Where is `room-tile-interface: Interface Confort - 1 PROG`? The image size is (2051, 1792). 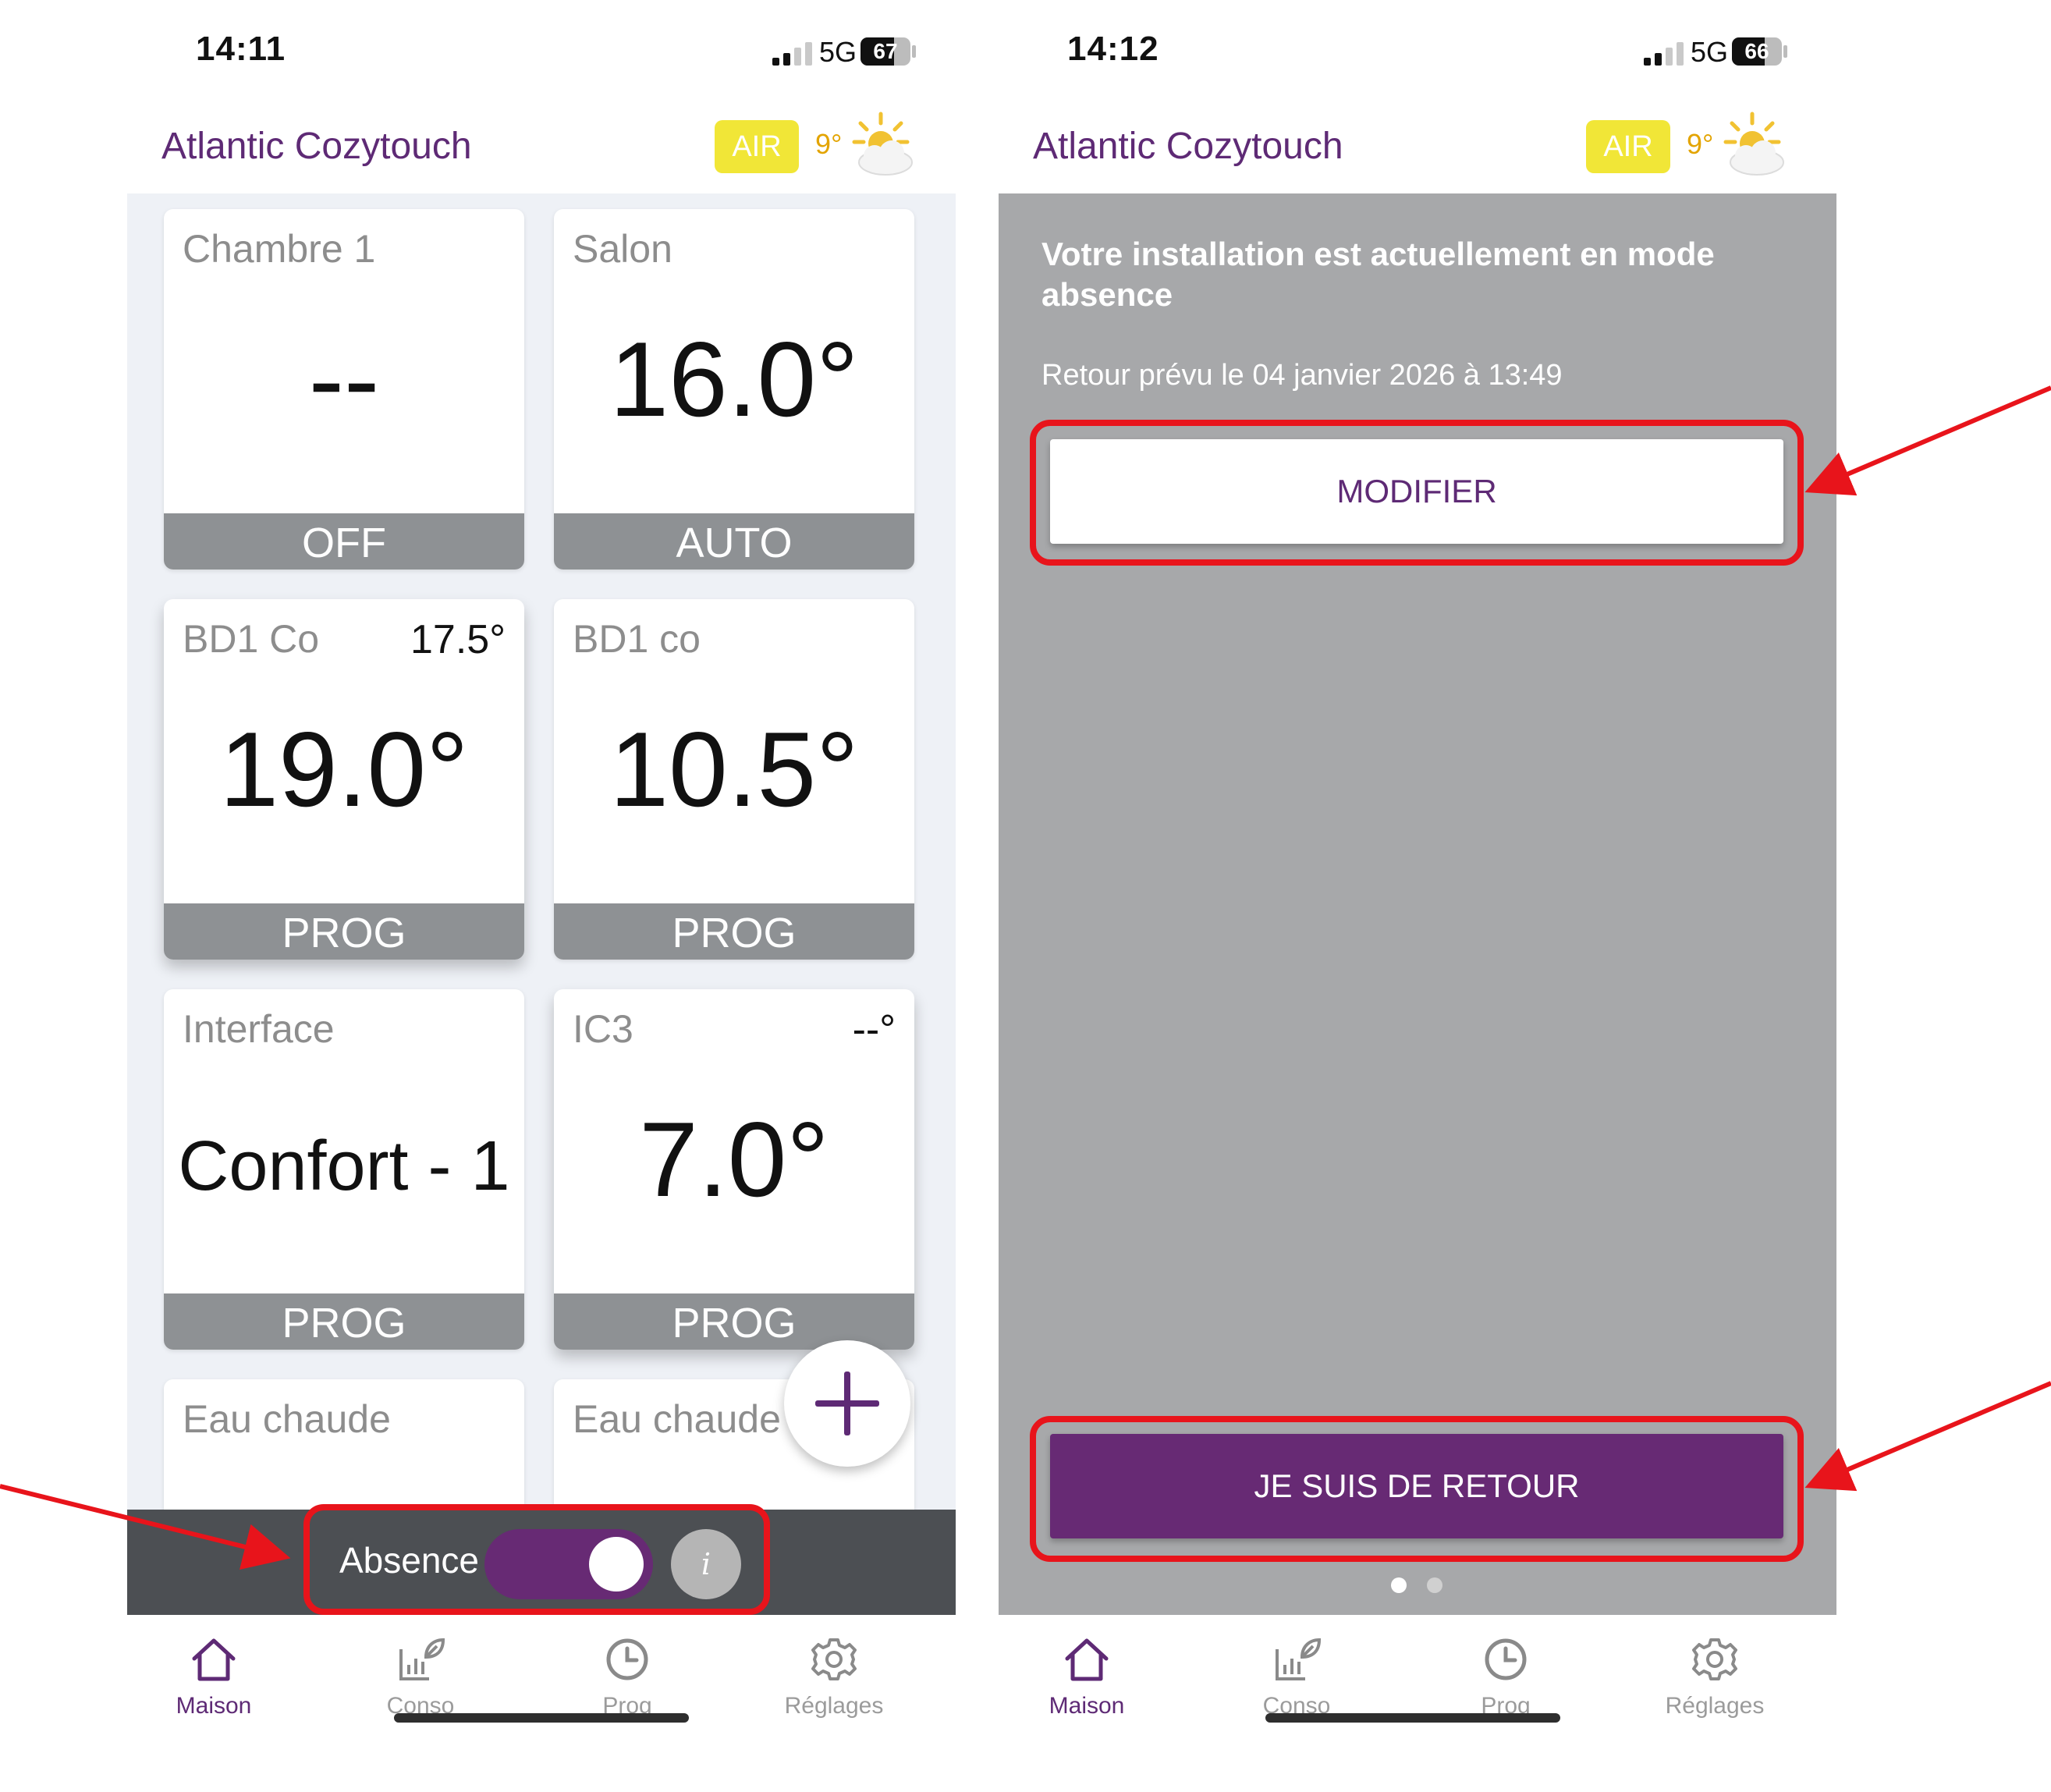
room-tile-interface: Interface Confort - 1 PROG is located at coordinates (344, 1170).